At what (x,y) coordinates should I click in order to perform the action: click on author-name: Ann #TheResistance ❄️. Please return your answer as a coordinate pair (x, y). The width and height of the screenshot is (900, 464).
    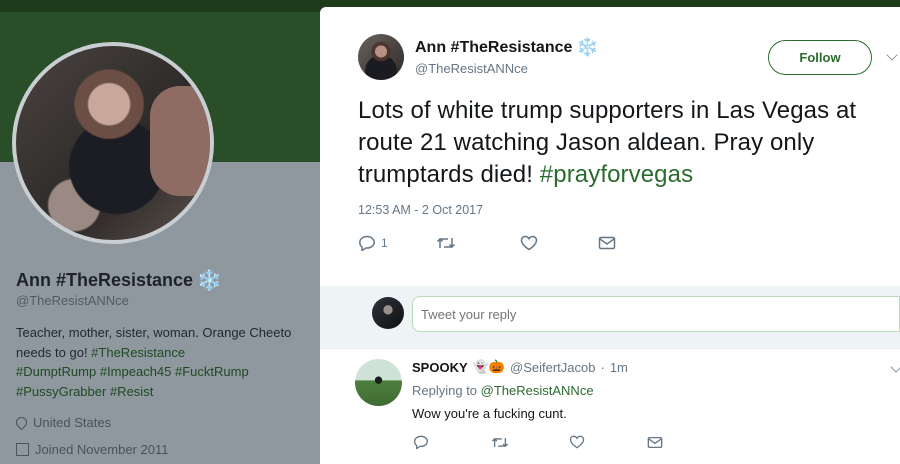
    Looking at the image, I should click on (507, 47).